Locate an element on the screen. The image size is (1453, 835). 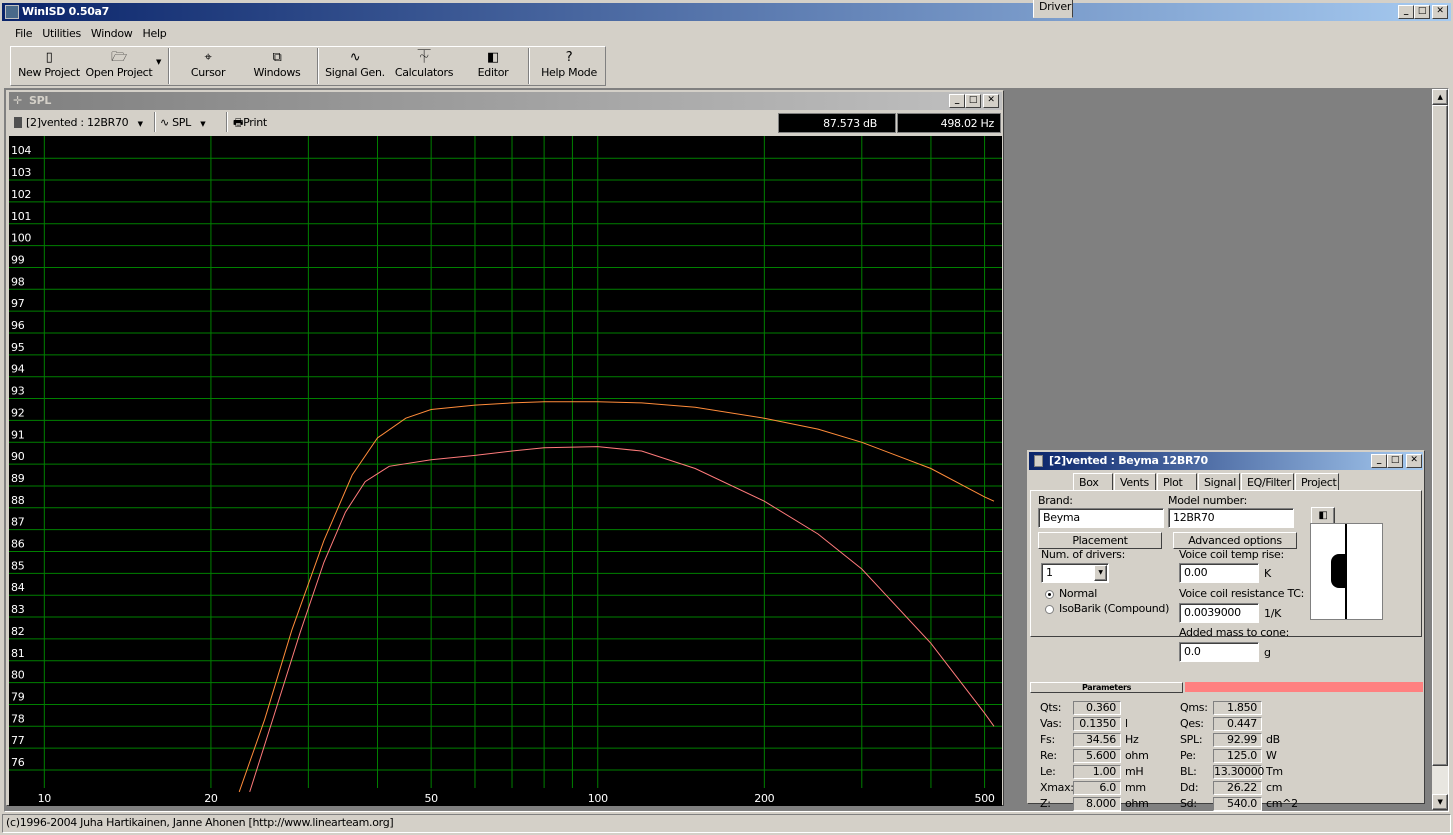
tab-driver: Driver is located at coordinates (1053, 9).